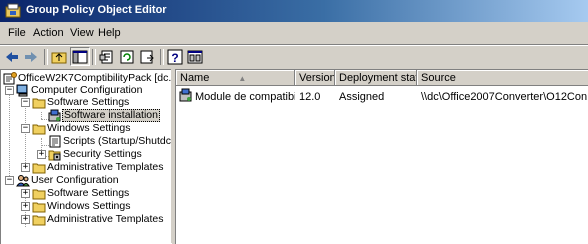 This screenshot has height=244, width=588. I want to click on export-list-button, so click(147, 56).